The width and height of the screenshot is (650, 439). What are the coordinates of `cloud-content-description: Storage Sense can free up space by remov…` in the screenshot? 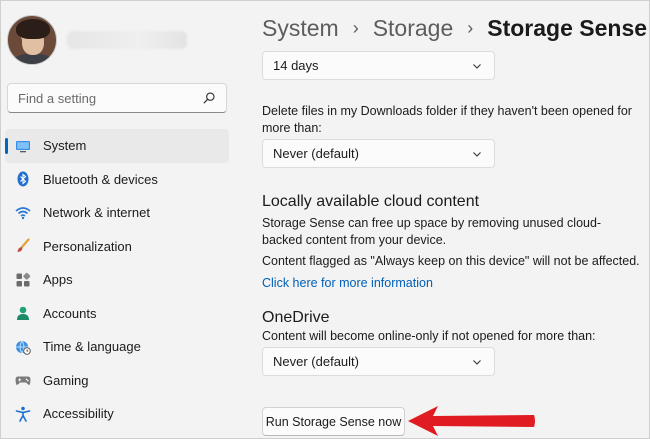 It's located at (432, 231).